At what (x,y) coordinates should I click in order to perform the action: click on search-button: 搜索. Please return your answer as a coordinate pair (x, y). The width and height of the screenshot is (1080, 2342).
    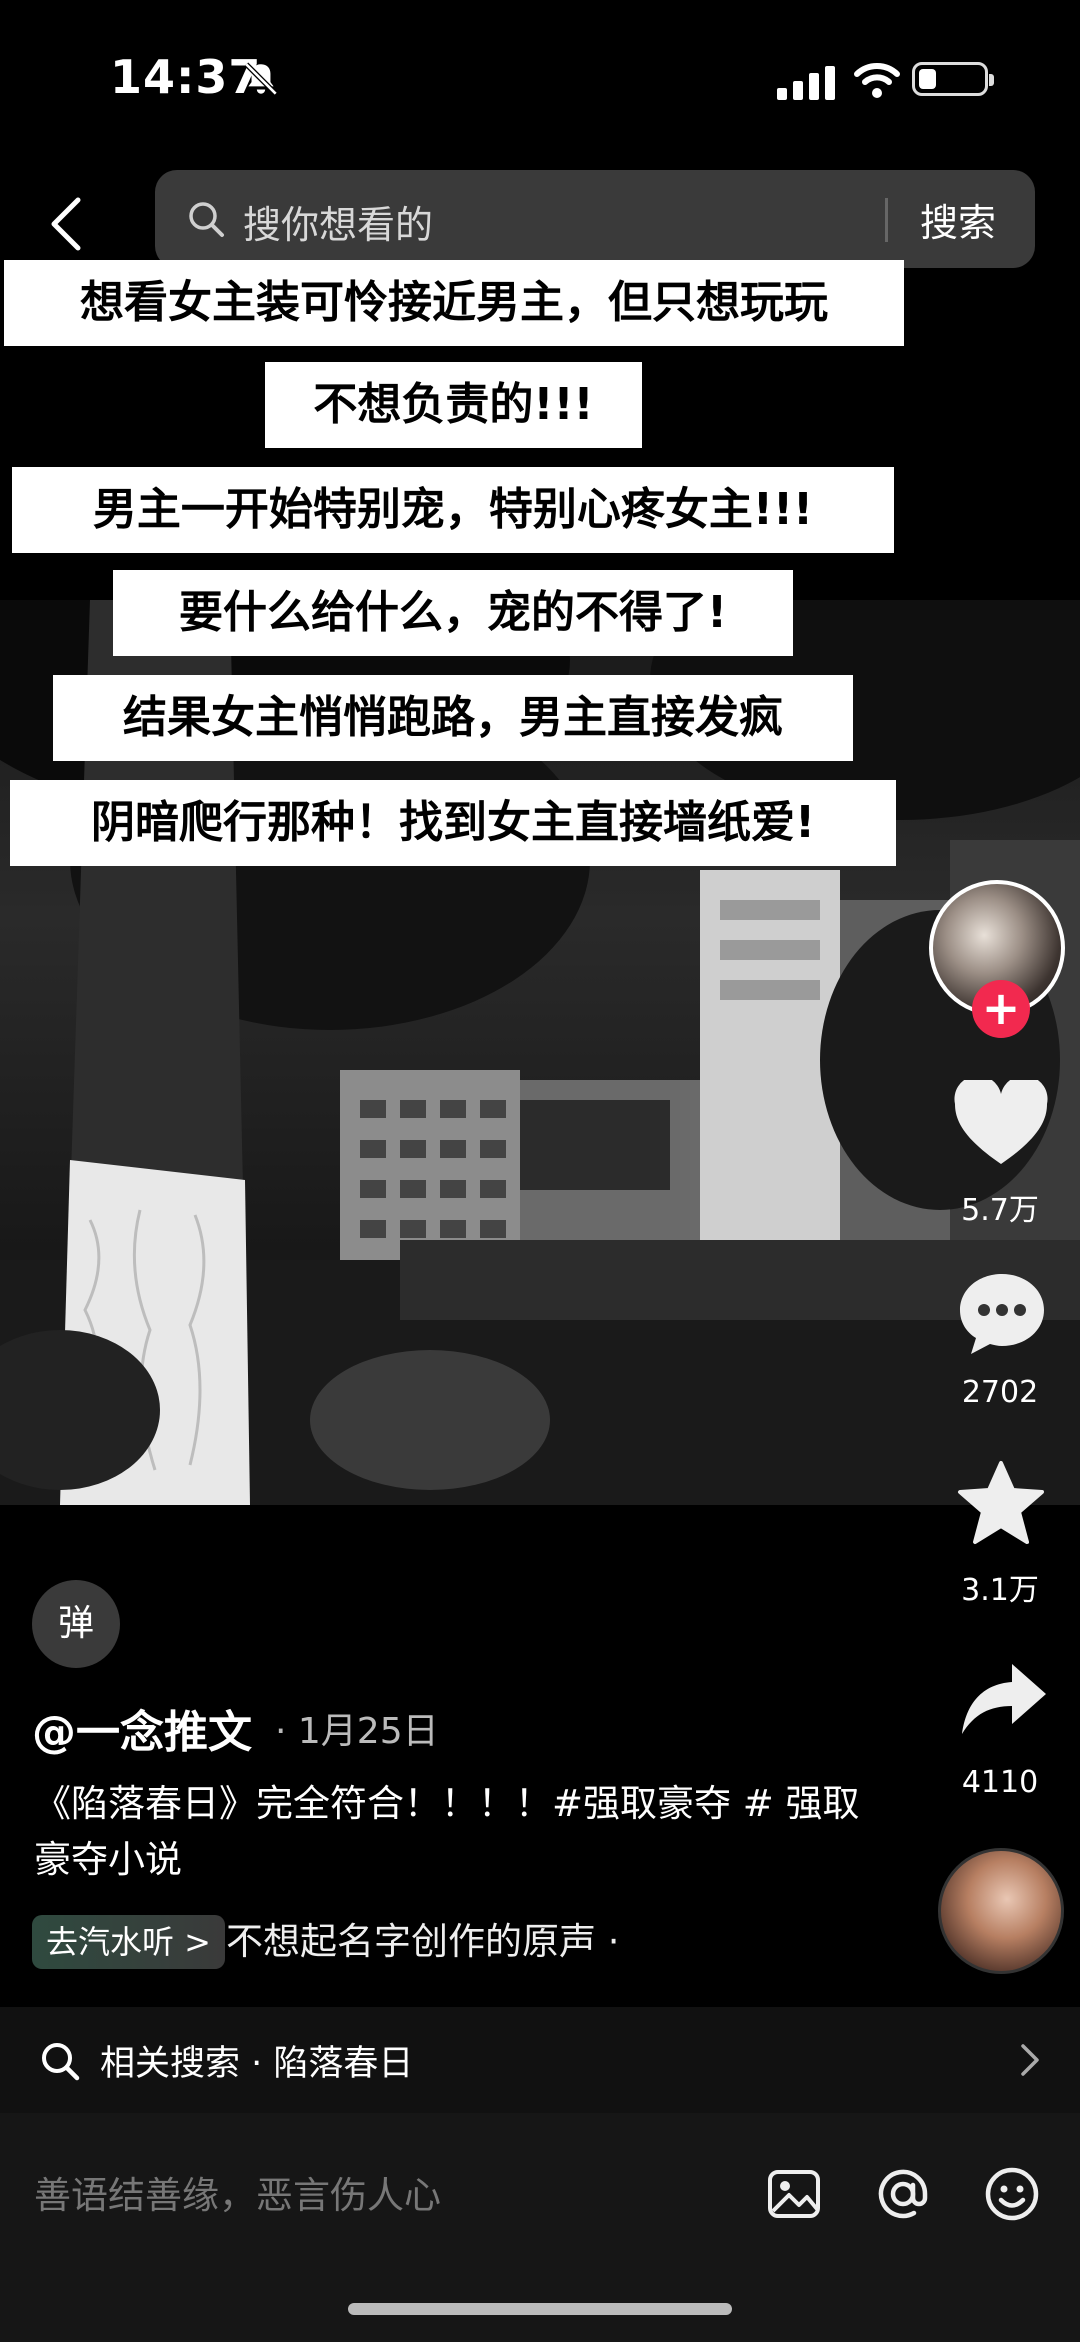
    Looking at the image, I should click on (958, 219).